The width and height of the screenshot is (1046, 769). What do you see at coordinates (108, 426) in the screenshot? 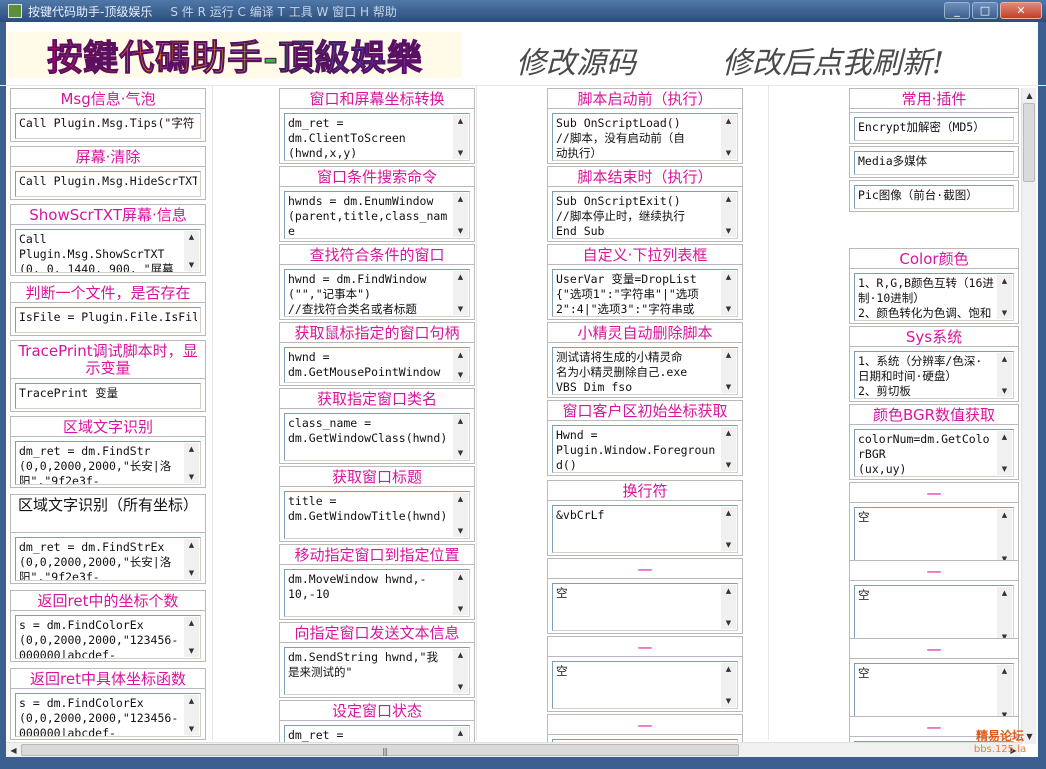
I see `snippet-title: 区域文字识别` at bounding box center [108, 426].